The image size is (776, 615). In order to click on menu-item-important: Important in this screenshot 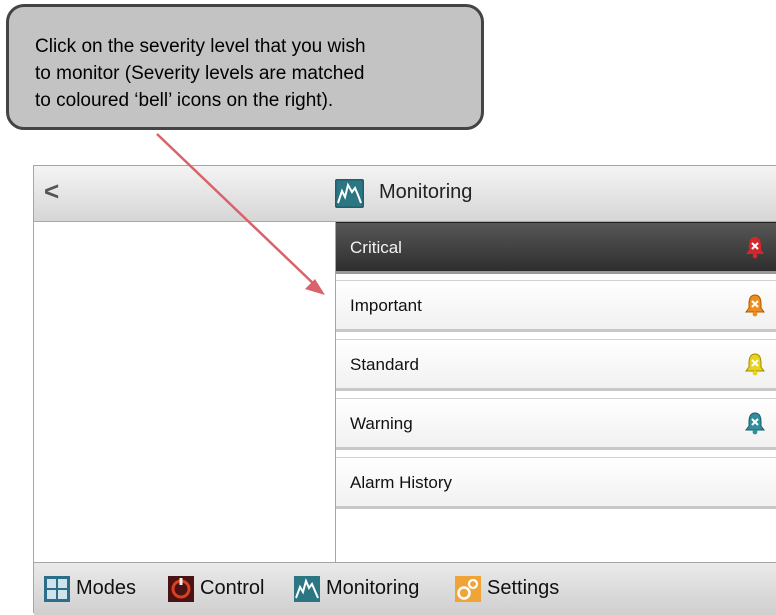, I will do `click(556, 306)`.